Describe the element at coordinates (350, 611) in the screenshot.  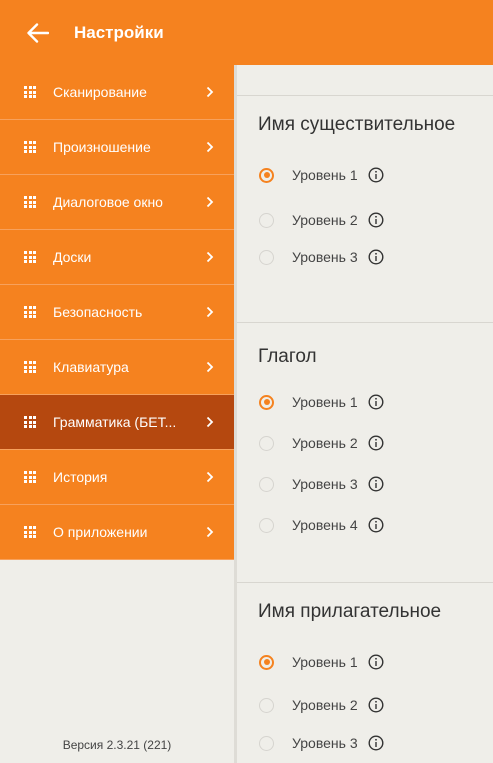
I see `section-title-adjective: Имя прилагательное` at that location.